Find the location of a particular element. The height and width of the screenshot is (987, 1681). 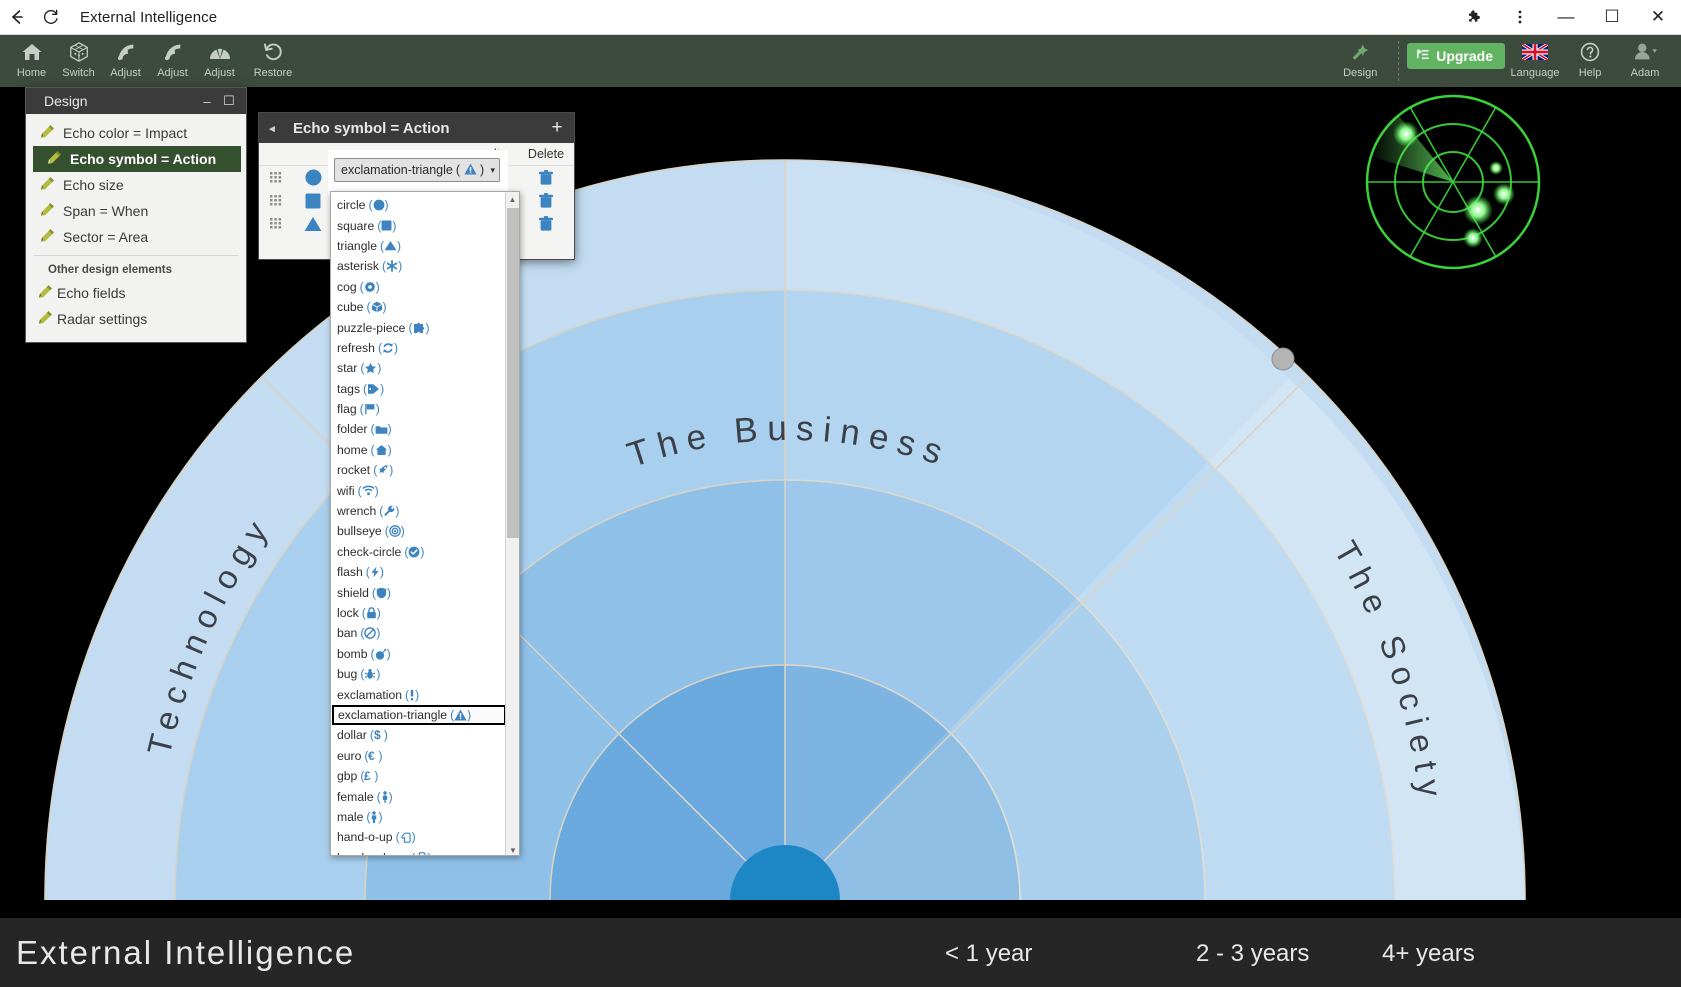

symbol-option-rocket: rocket( ) is located at coordinates (419, 470).